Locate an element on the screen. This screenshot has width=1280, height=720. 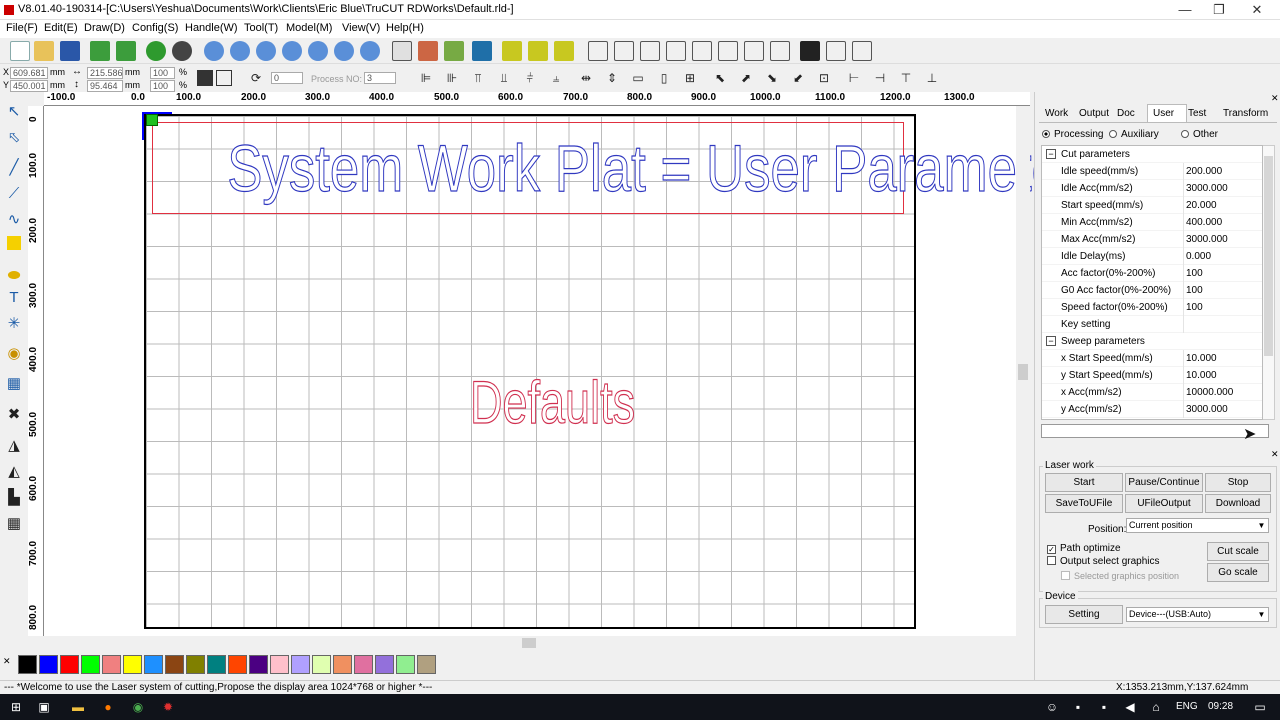
import-icon is located at coordinates (100, 51).